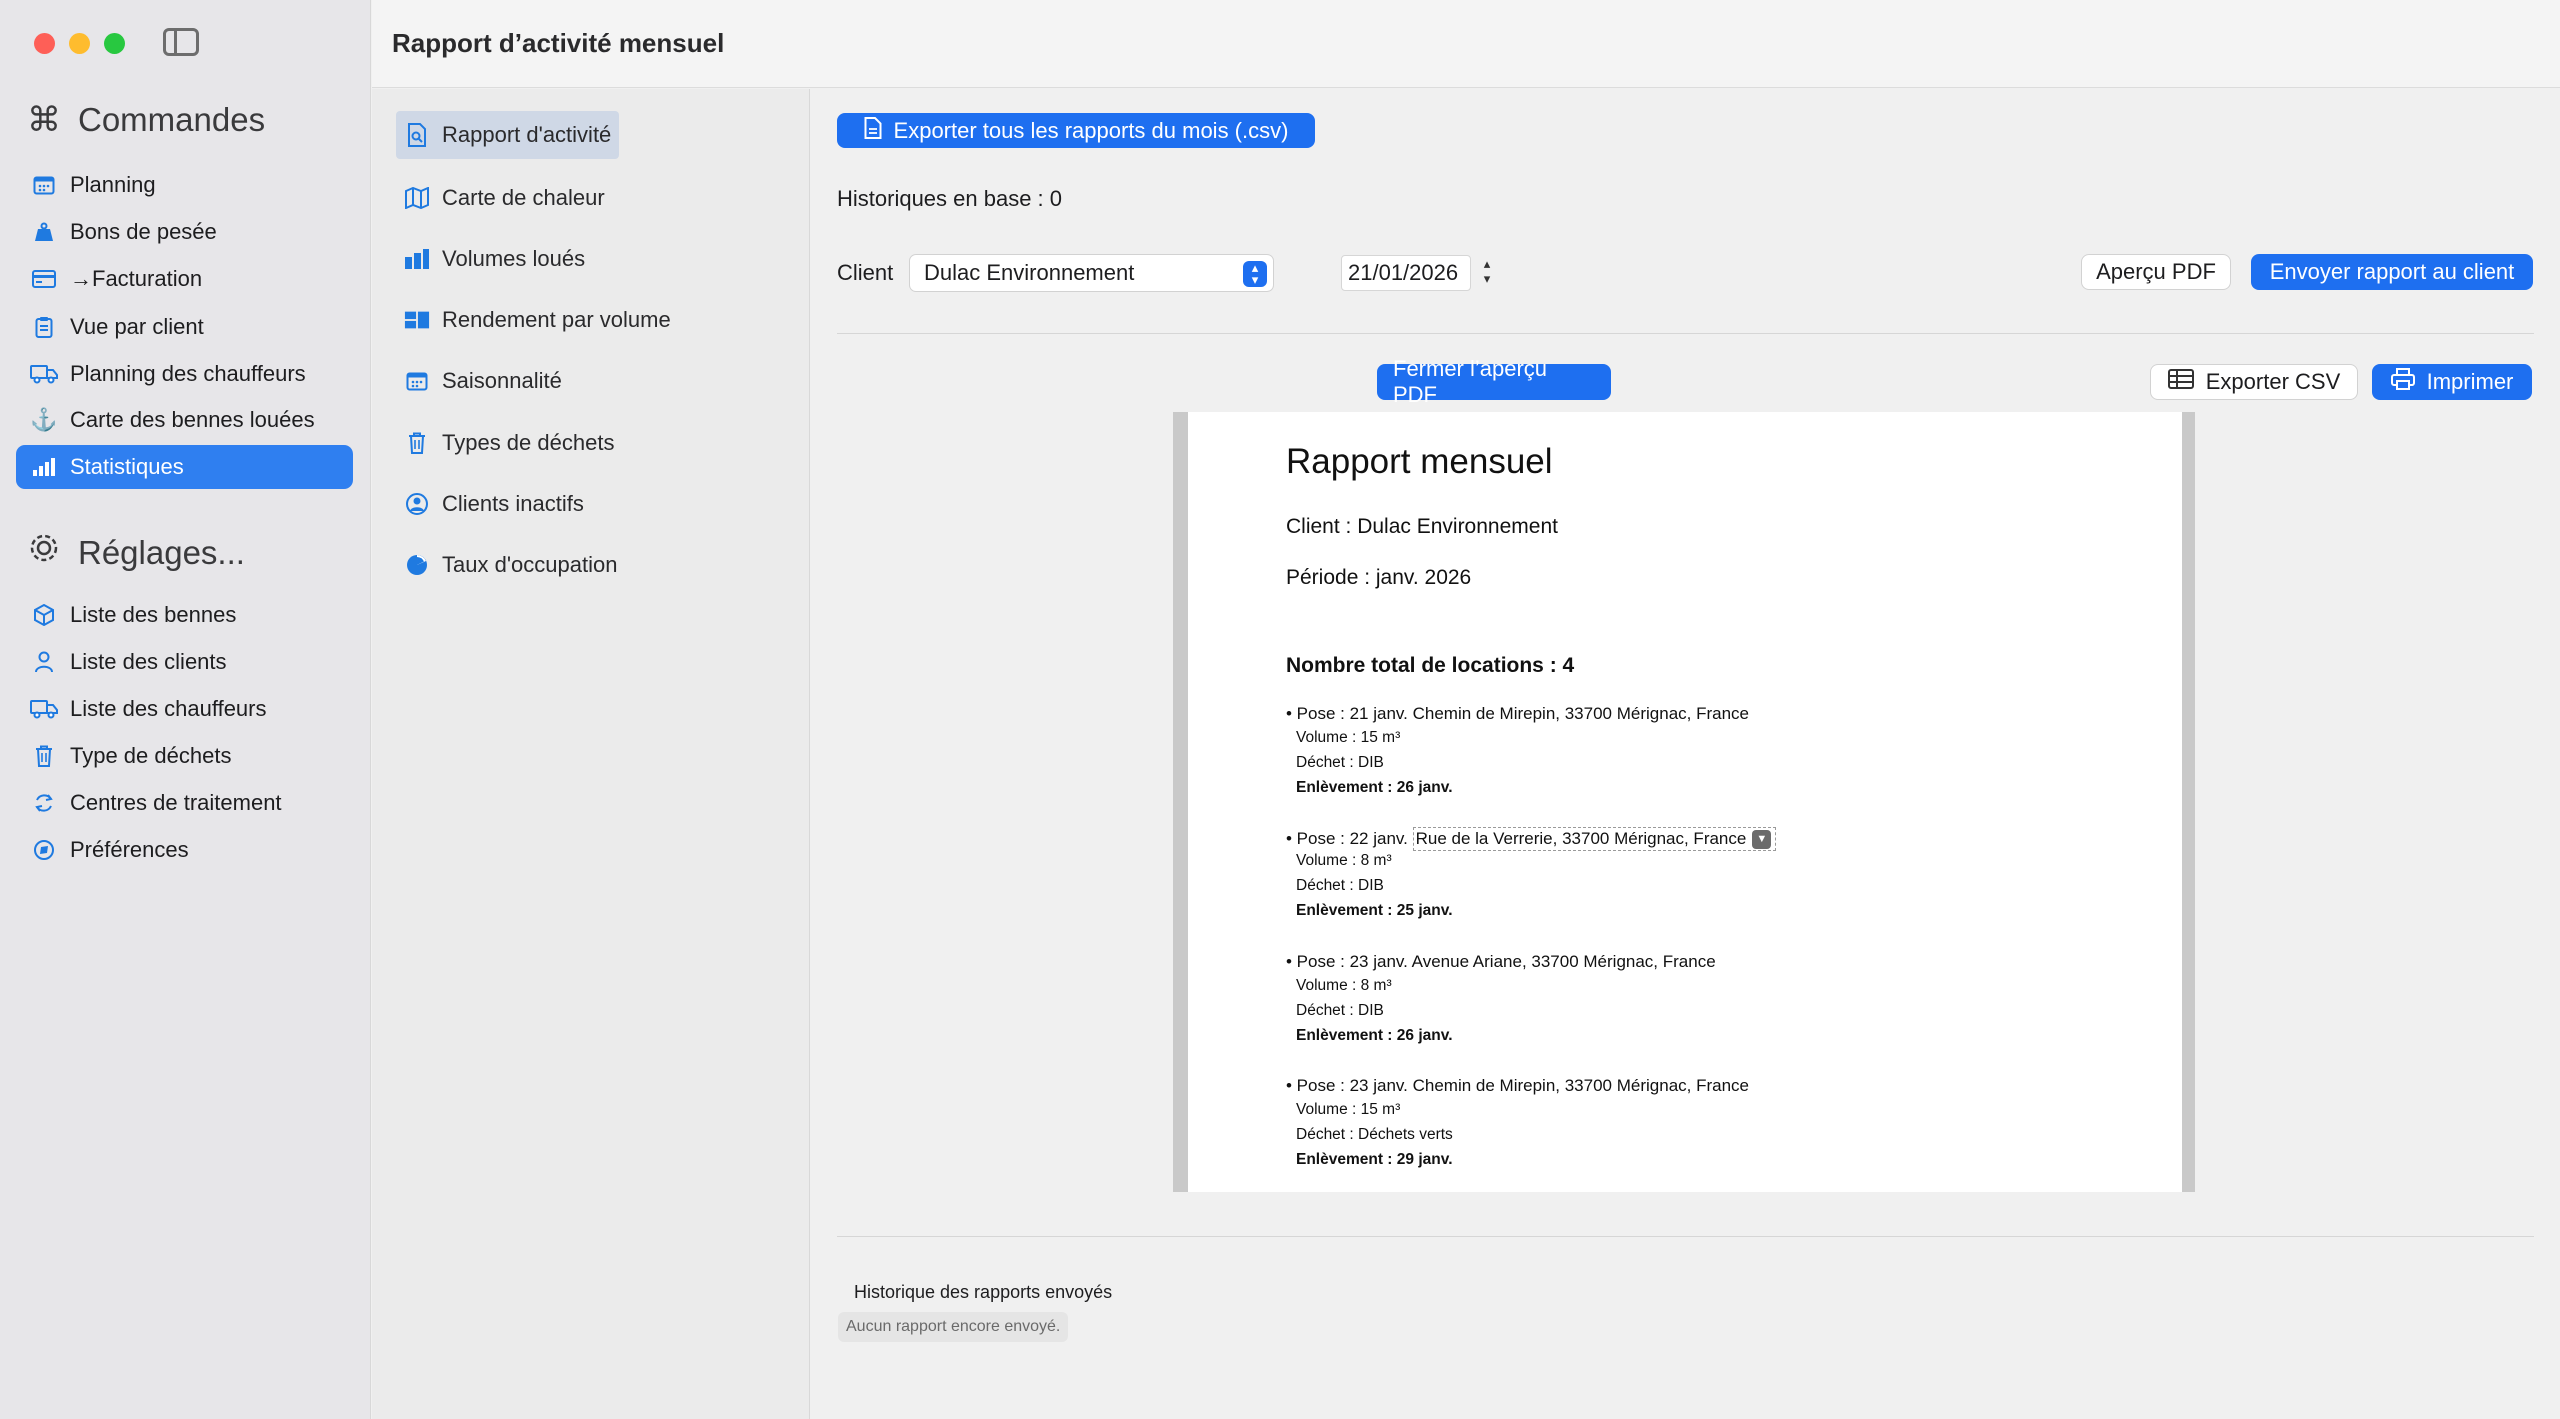 This screenshot has height=1419, width=2560. I want to click on history-title: Historique des rapports envoyés, so click(983, 1292).